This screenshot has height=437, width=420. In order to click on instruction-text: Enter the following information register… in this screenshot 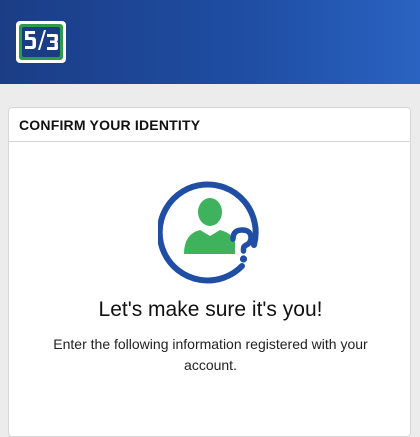, I will do `click(210, 354)`.